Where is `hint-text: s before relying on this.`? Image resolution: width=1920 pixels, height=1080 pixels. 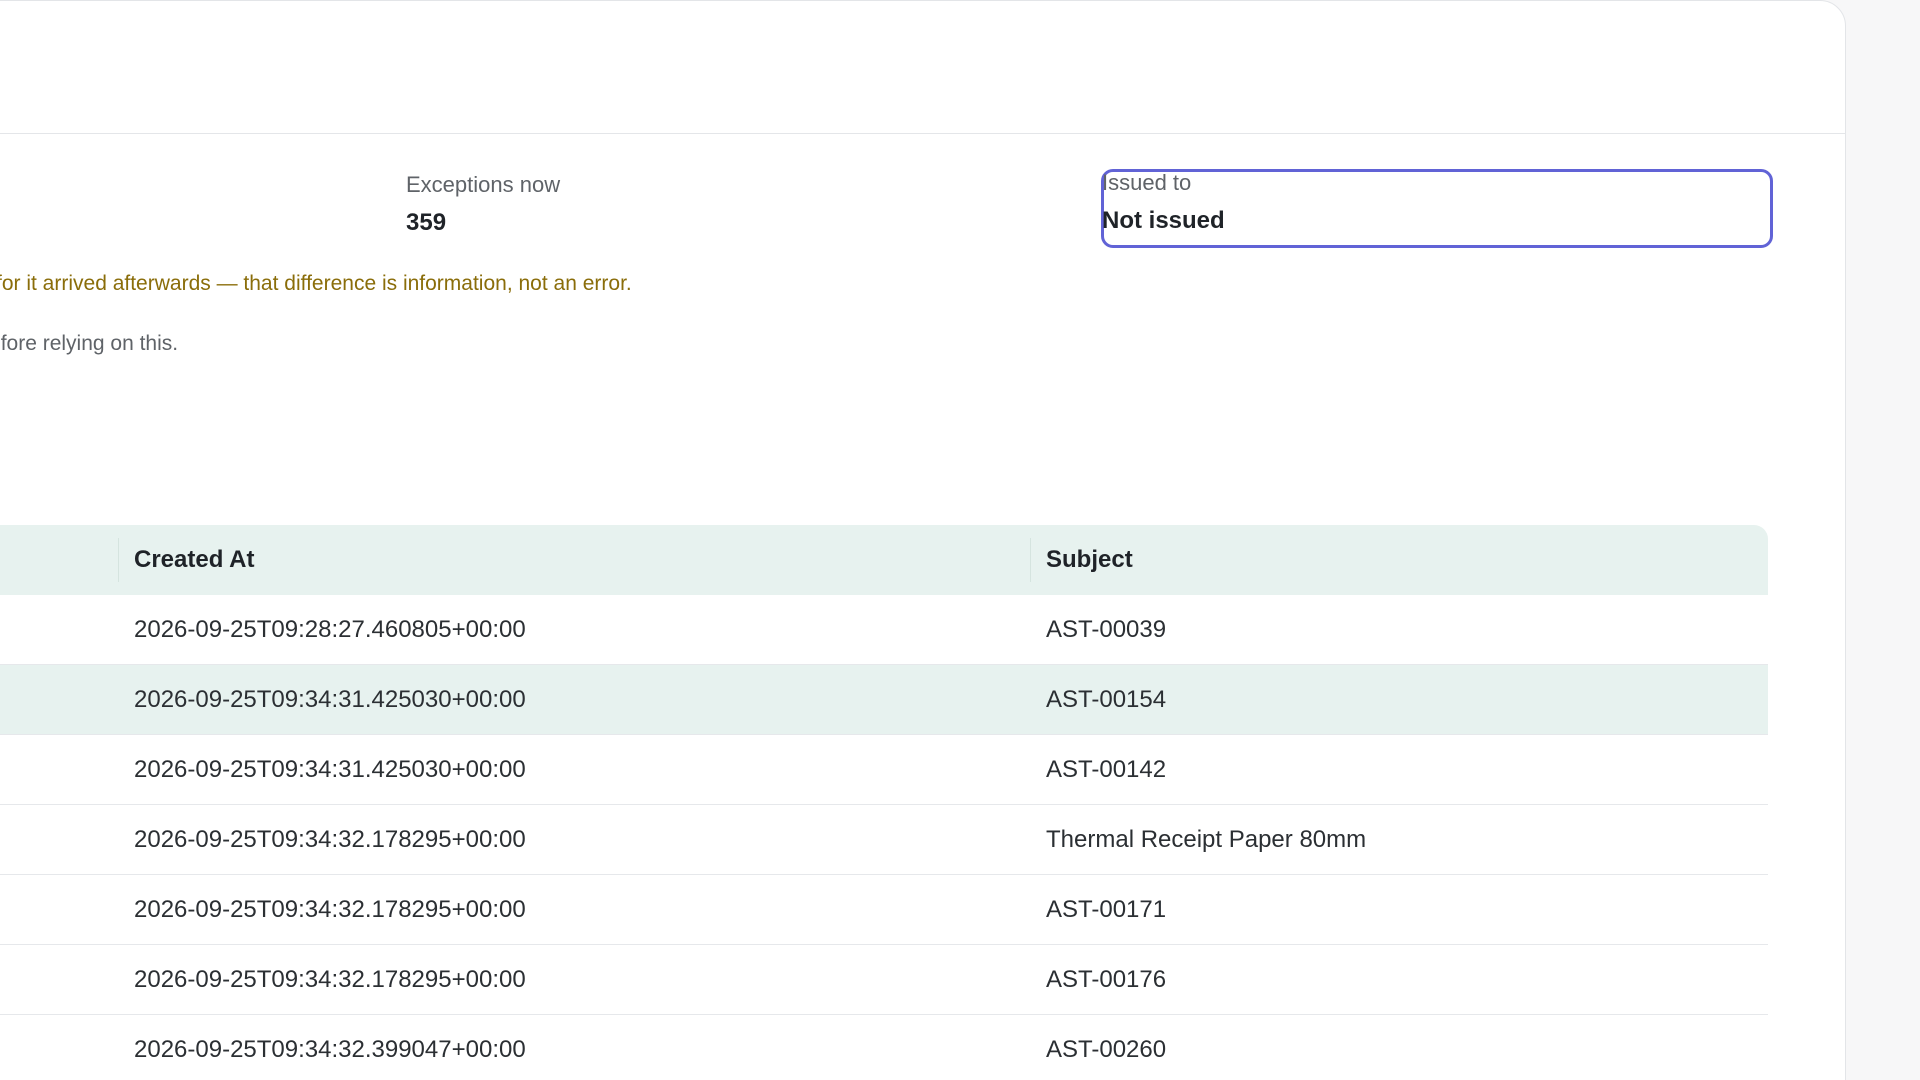
hint-text: s before relying on this. is located at coordinates (89, 343).